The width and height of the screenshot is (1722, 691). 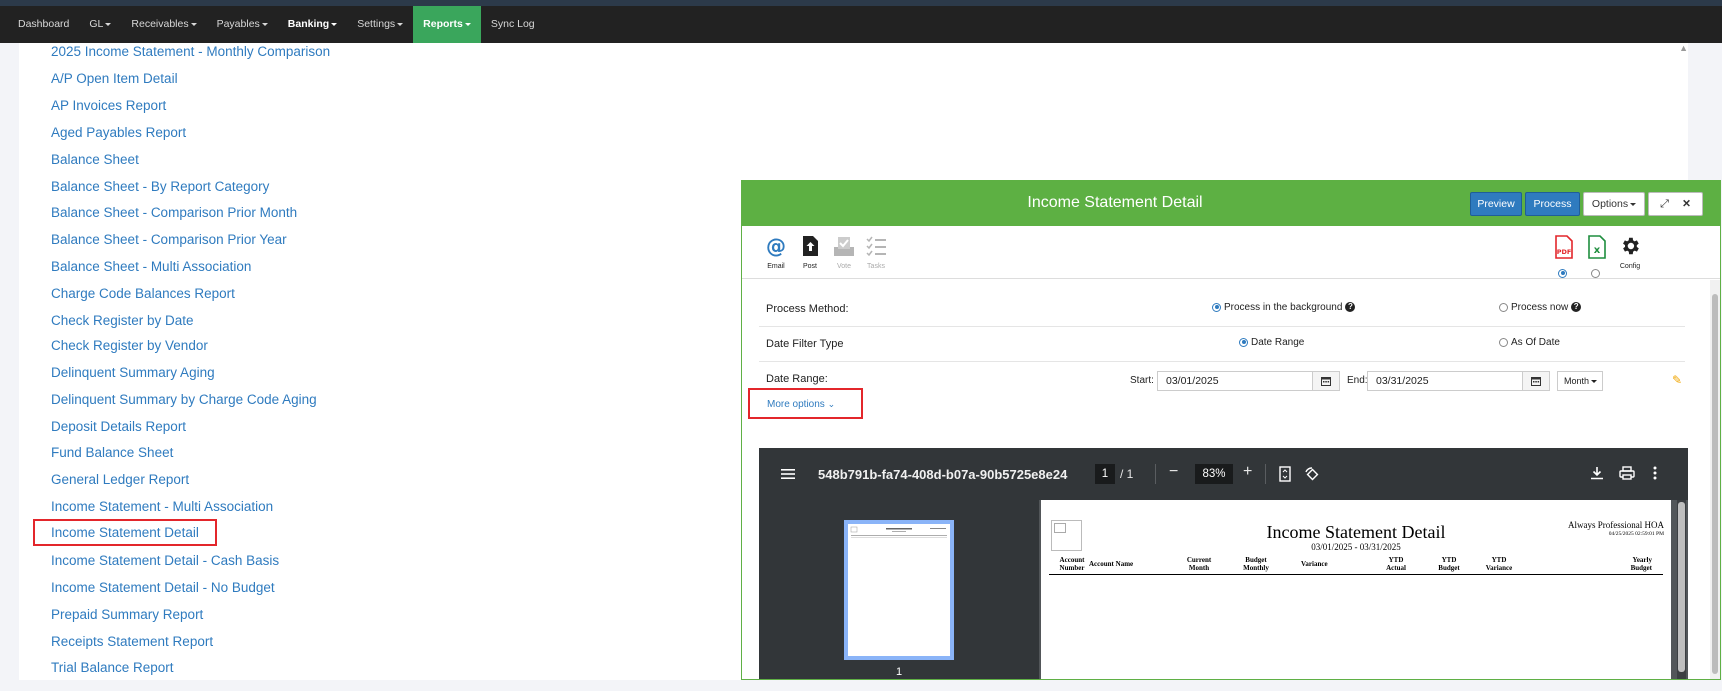 What do you see at coordinates (1285, 474) in the screenshot?
I see `fit-page-icon` at bounding box center [1285, 474].